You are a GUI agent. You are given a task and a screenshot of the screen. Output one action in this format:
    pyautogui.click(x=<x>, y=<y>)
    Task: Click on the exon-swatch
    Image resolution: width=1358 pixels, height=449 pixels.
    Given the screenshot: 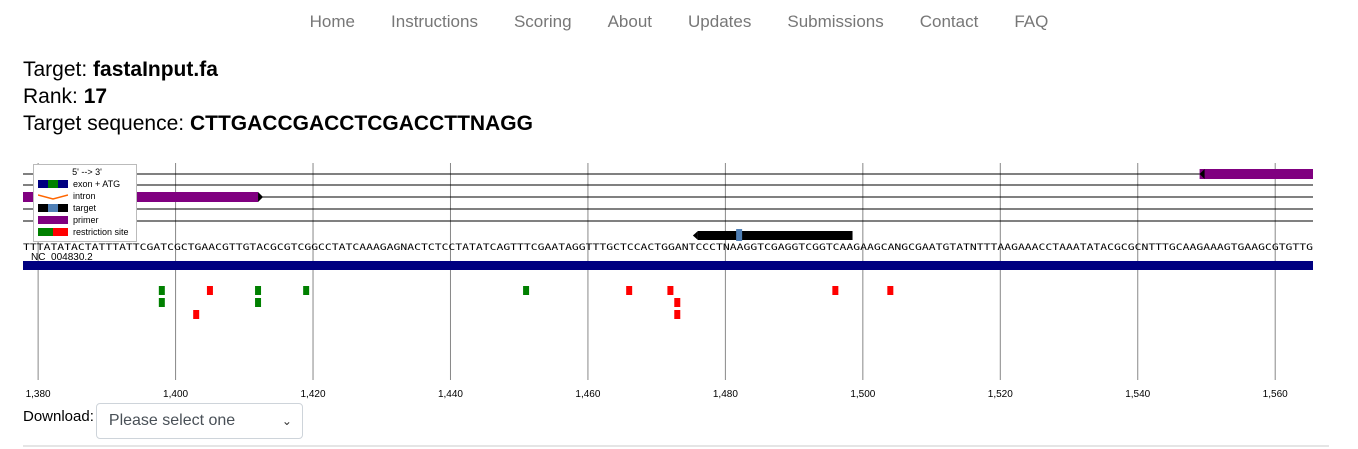 What is the action you would take?
    pyautogui.click(x=53, y=184)
    